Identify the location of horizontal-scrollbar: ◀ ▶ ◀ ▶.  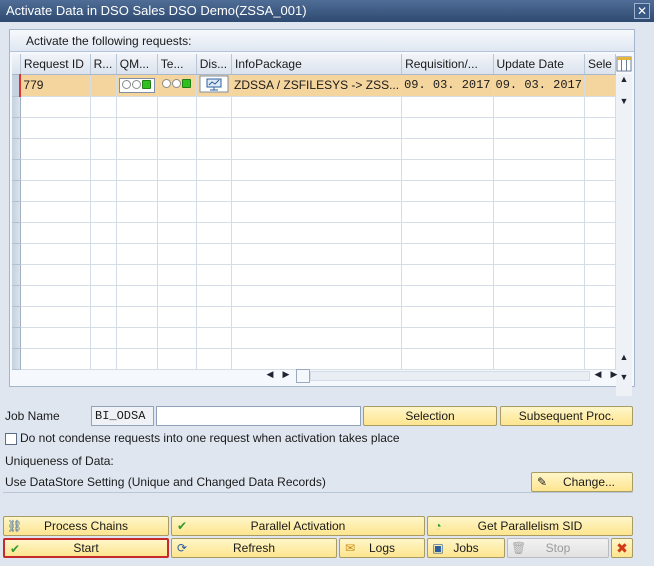
(442, 376).